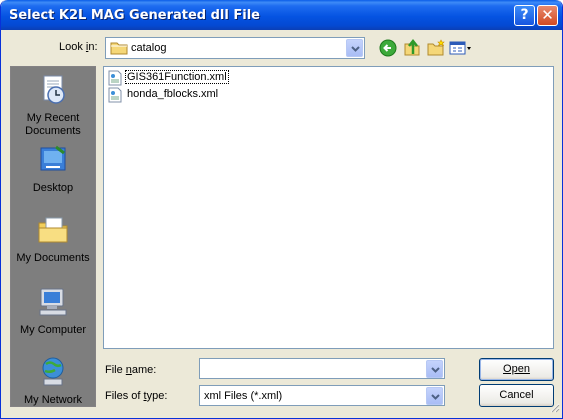 This screenshot has width=563, height=419. I want to click on look-in-label: Look in:, so click(78, 47).